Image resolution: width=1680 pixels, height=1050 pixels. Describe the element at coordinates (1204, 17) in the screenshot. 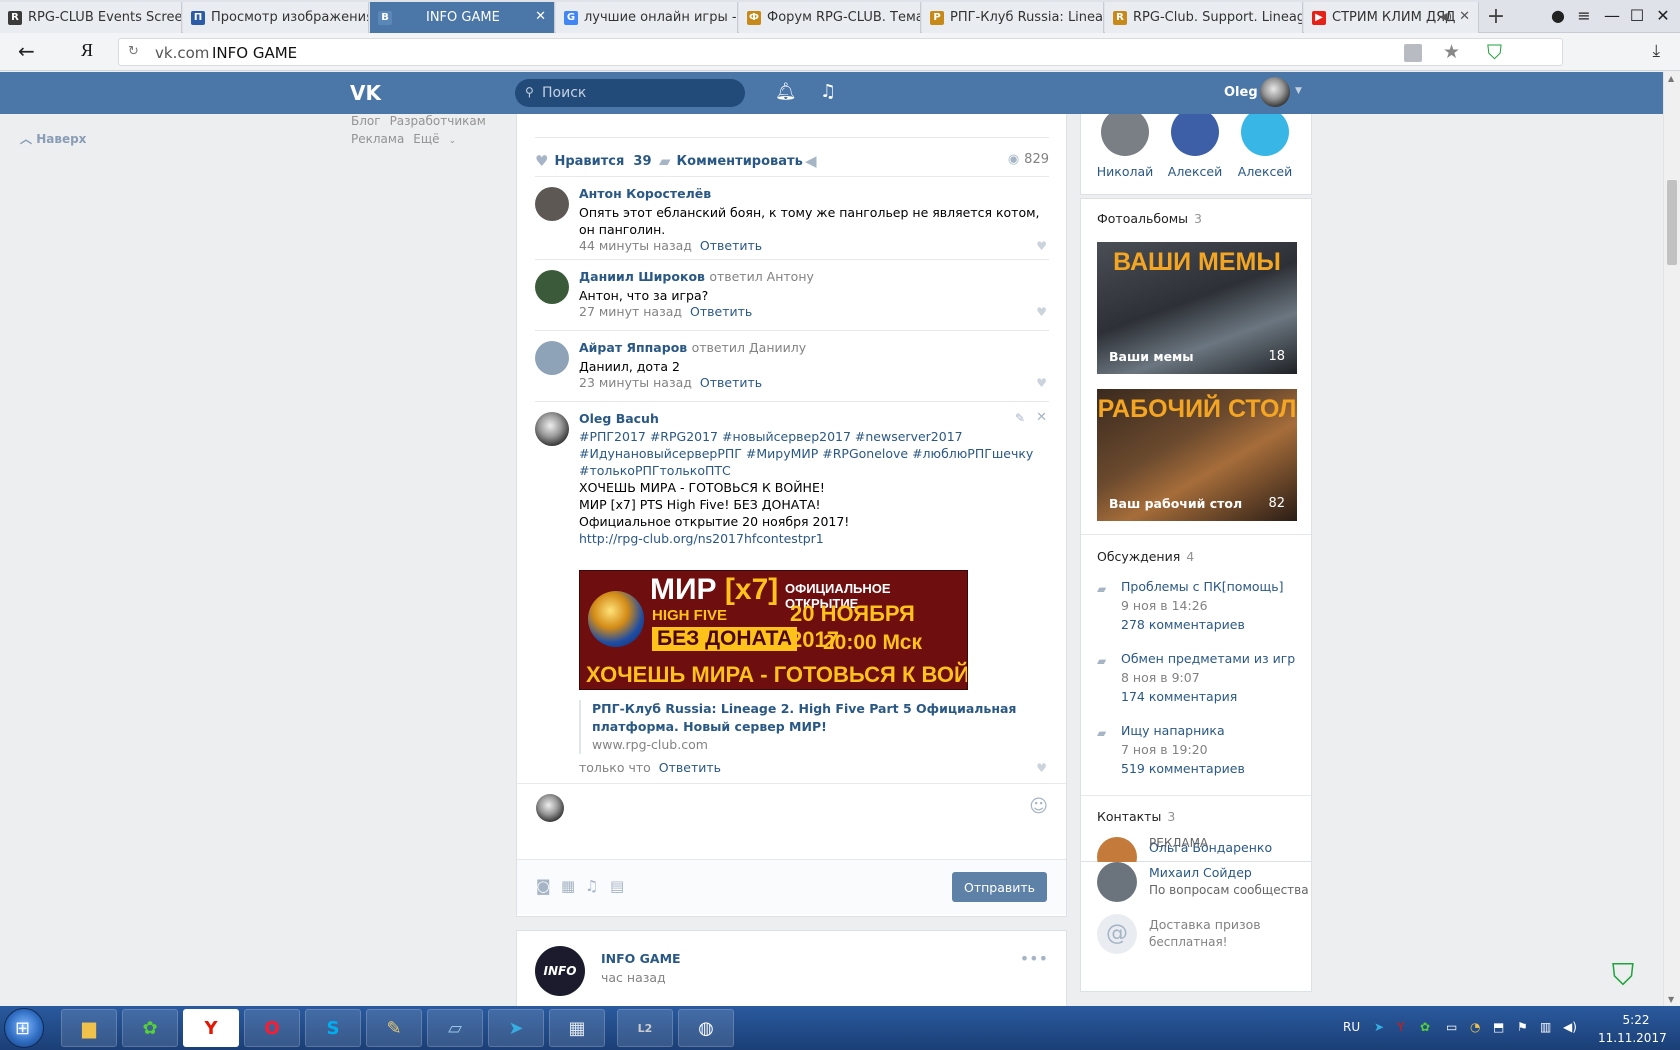

I see `tab-rpg-club-support: R RPG-Club. Support. Lineag` at that location.